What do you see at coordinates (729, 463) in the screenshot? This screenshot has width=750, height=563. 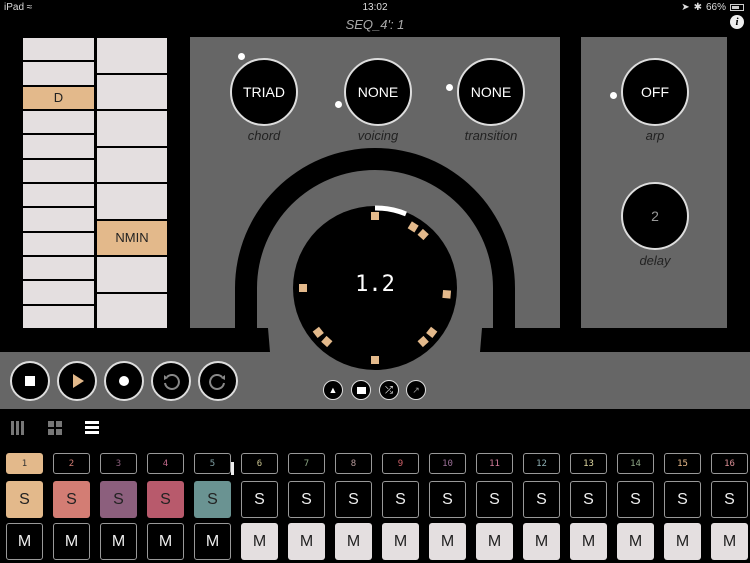 I see `track-number-button: 16` at bounding box center [729, 463].